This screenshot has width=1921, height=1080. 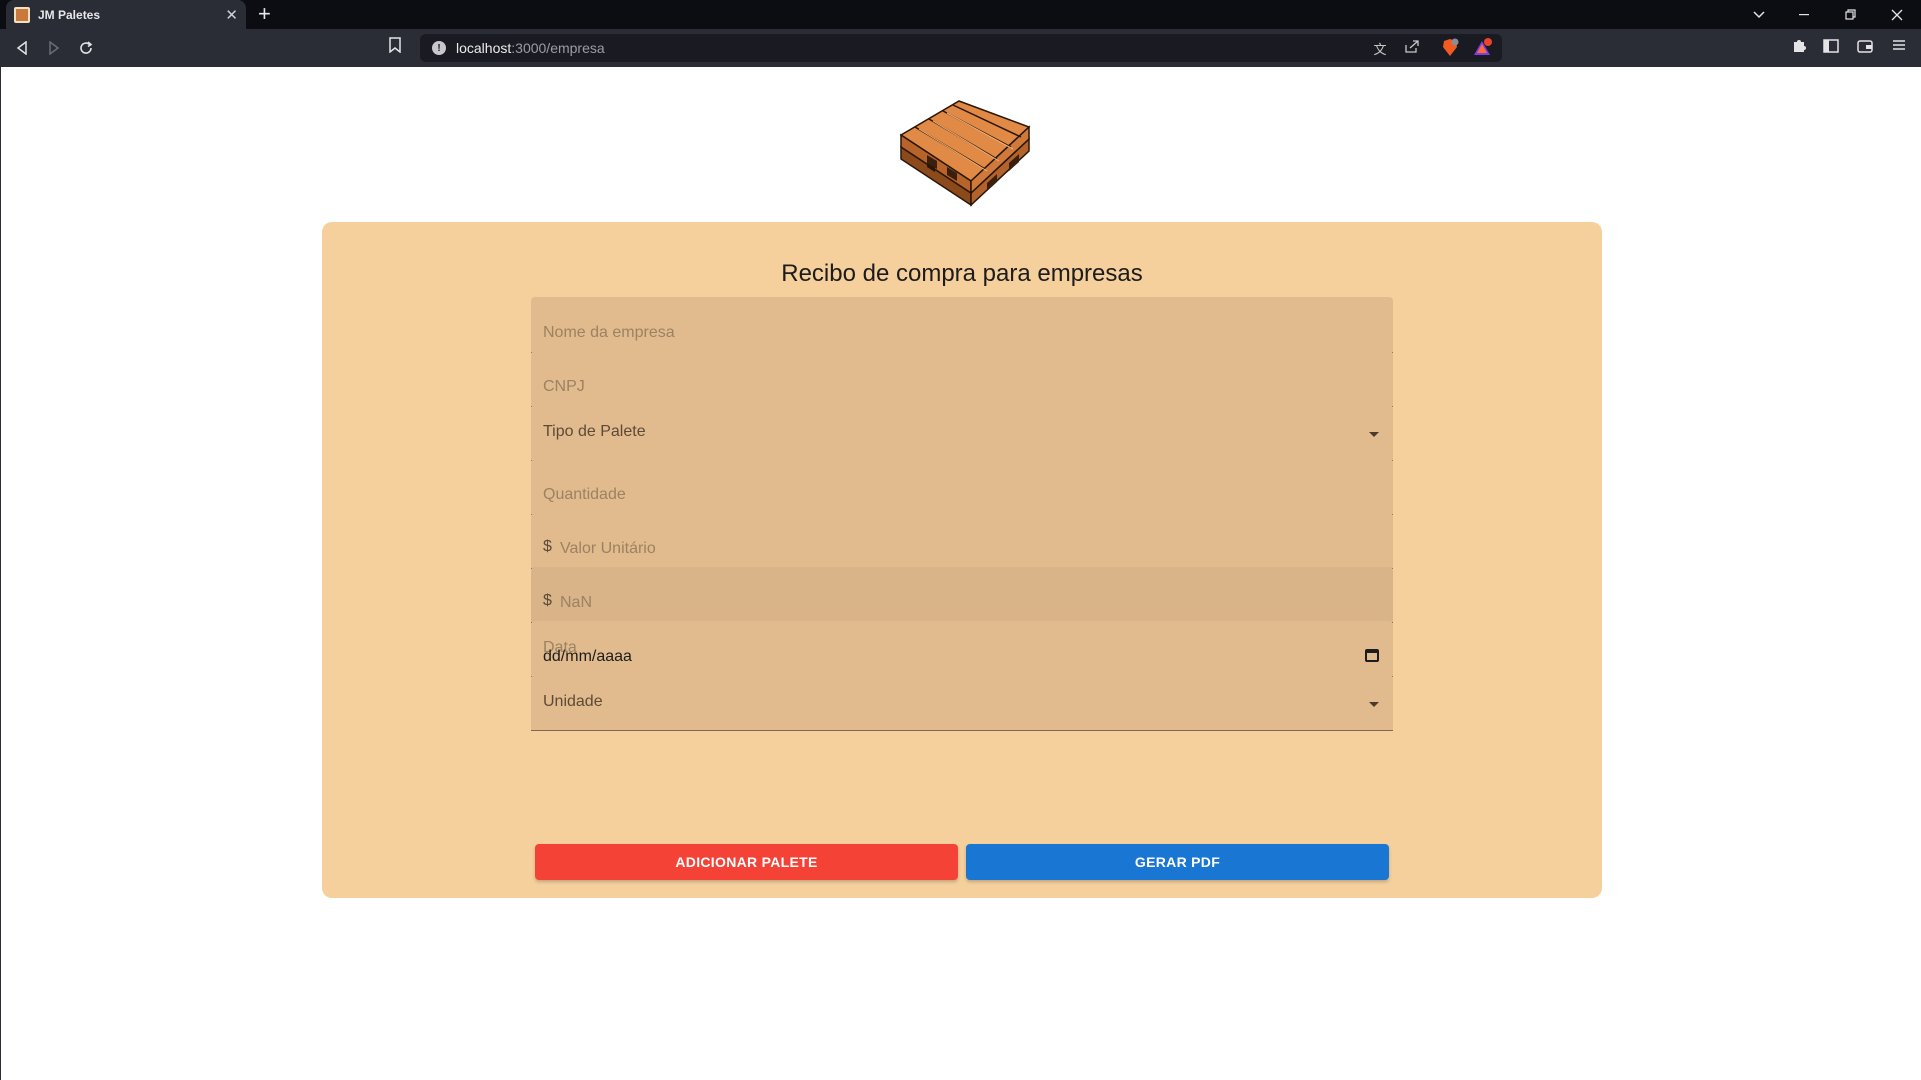 What do you see at coordinates (576, 602) in the screenshot?
I see `total-value: NaN` at bounding box center [576, 602].